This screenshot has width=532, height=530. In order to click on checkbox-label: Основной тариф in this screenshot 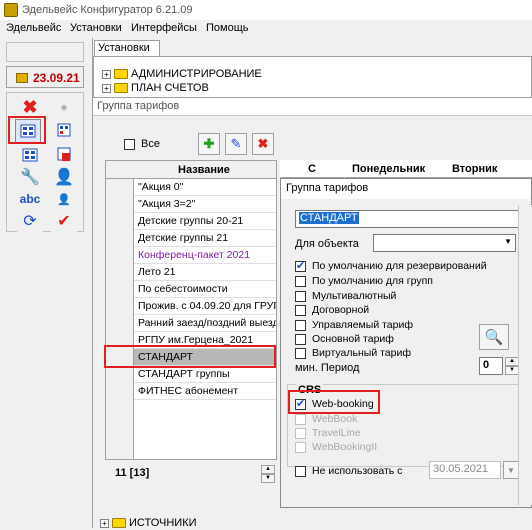, I will do `click(353, 339)`.